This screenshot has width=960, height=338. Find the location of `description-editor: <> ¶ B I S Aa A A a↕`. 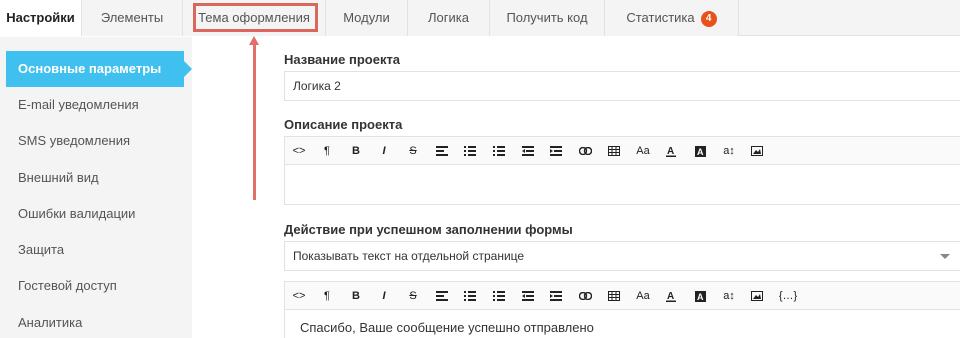

description-editor: <> ¶ B I S Aa A A a↕ is located at coordinates (622, 170).